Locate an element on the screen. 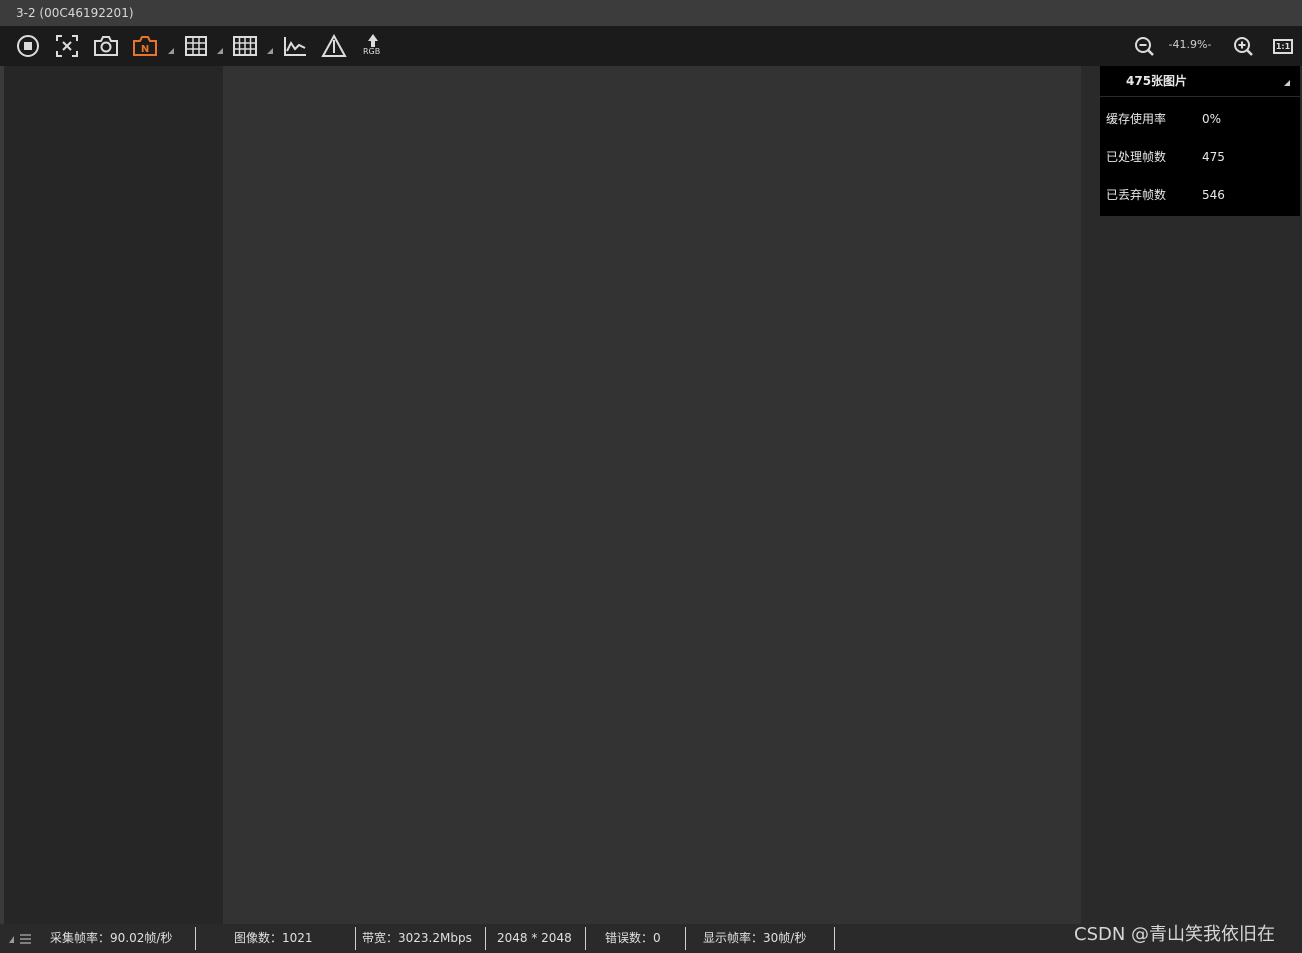 The image size is (1302, 953). zoom-in-button is located at coordinates (1243, 46).